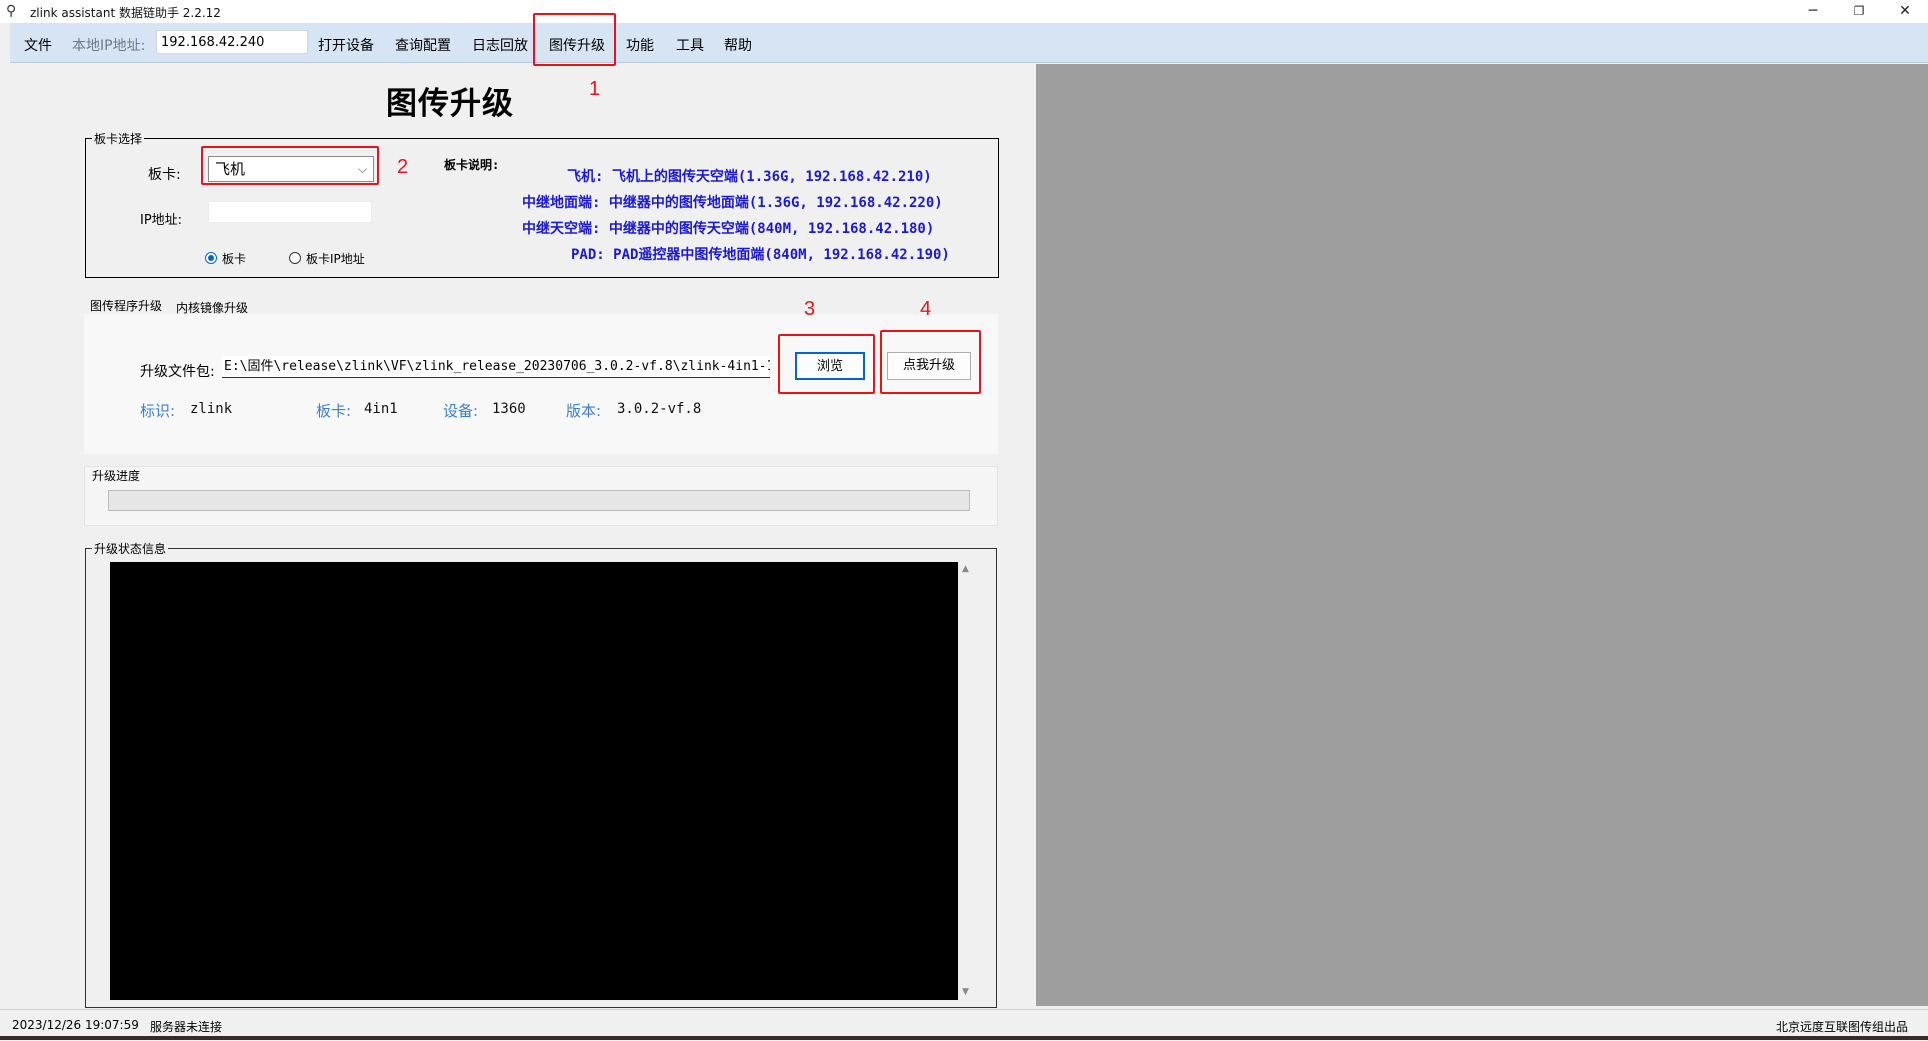 This screenshot has height=1041, width=1928. What do you see at coordinates (290, 212) in the screenshot?
I see `board-ip-input` at bounding box center [290, 212].